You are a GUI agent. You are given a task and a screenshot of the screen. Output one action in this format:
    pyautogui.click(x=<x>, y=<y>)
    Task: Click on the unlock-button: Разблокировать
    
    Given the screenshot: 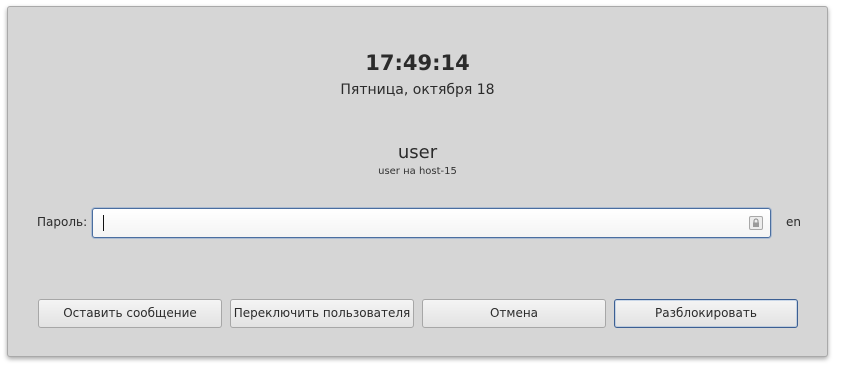 What is the action you would take?
    pyautogui.click(x=706, y=313)
    